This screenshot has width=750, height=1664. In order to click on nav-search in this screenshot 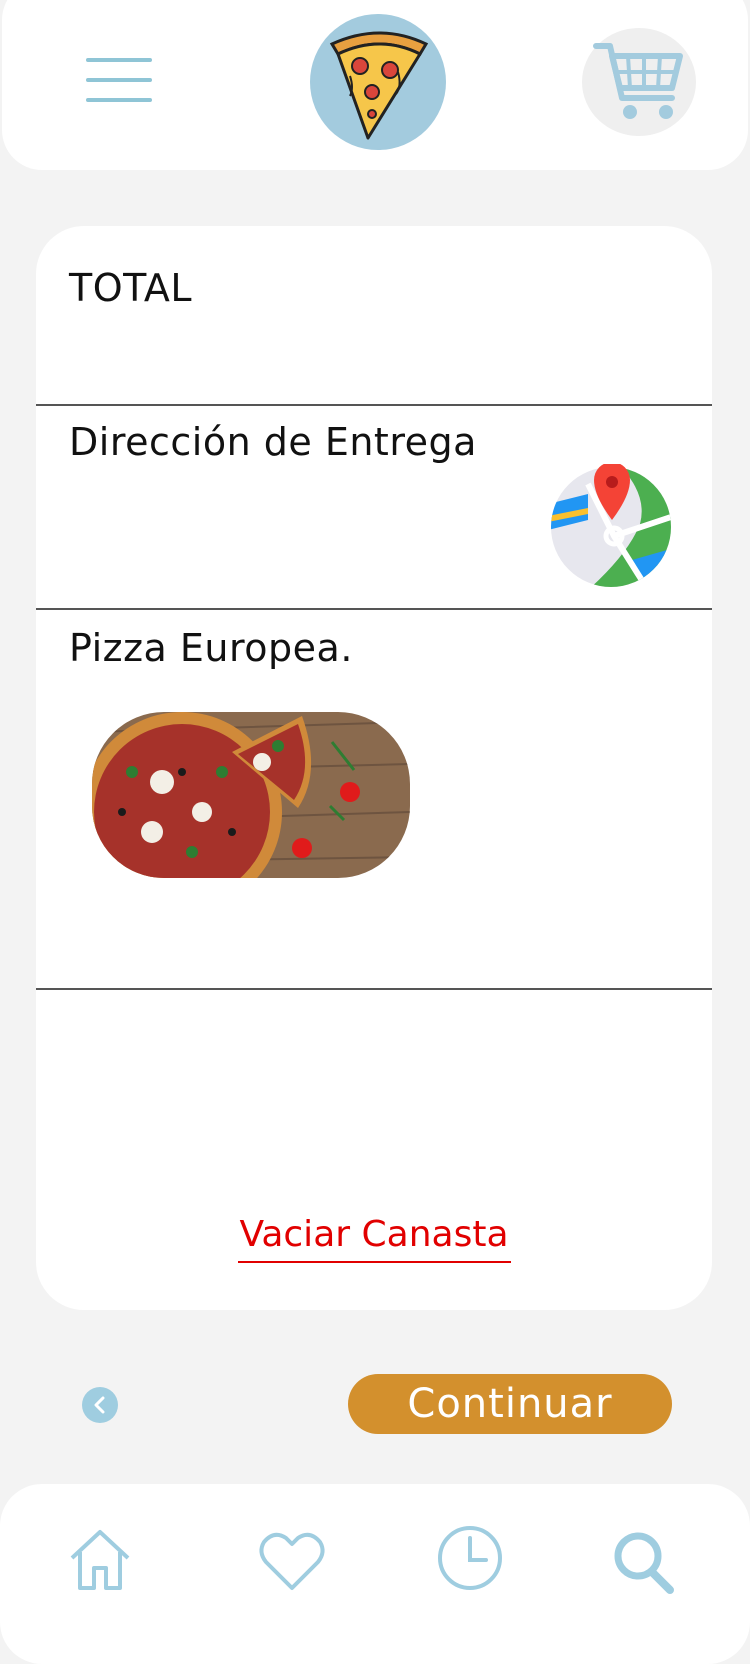, I will do `click(644, 1560)`.